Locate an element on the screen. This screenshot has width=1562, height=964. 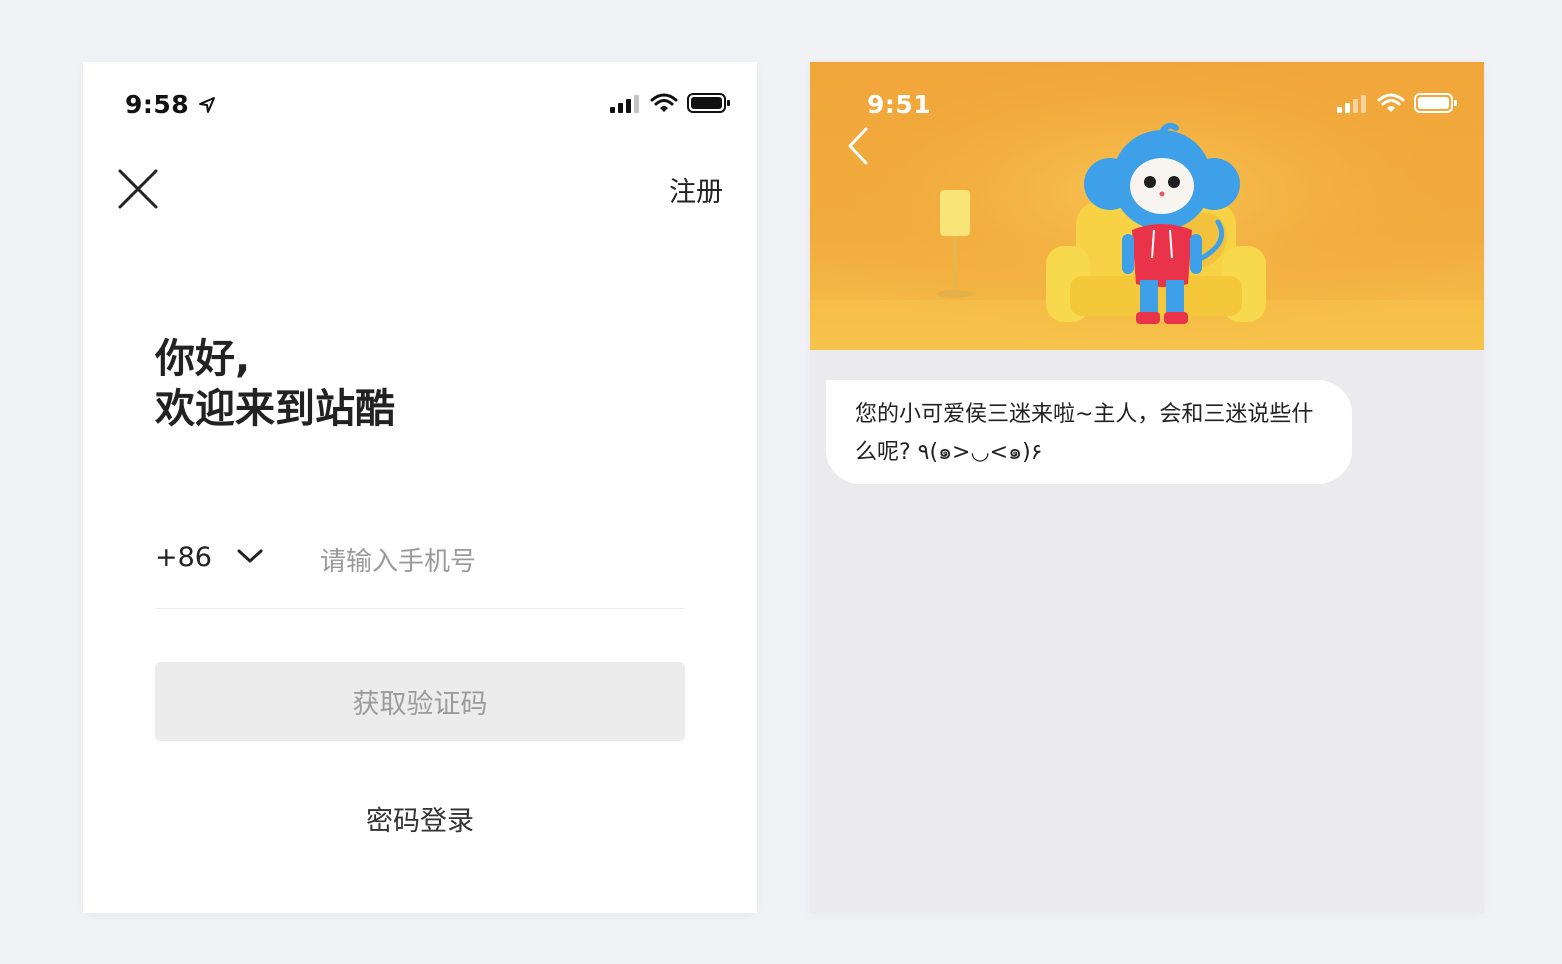
close-icon is located at coordinates (138, 189).